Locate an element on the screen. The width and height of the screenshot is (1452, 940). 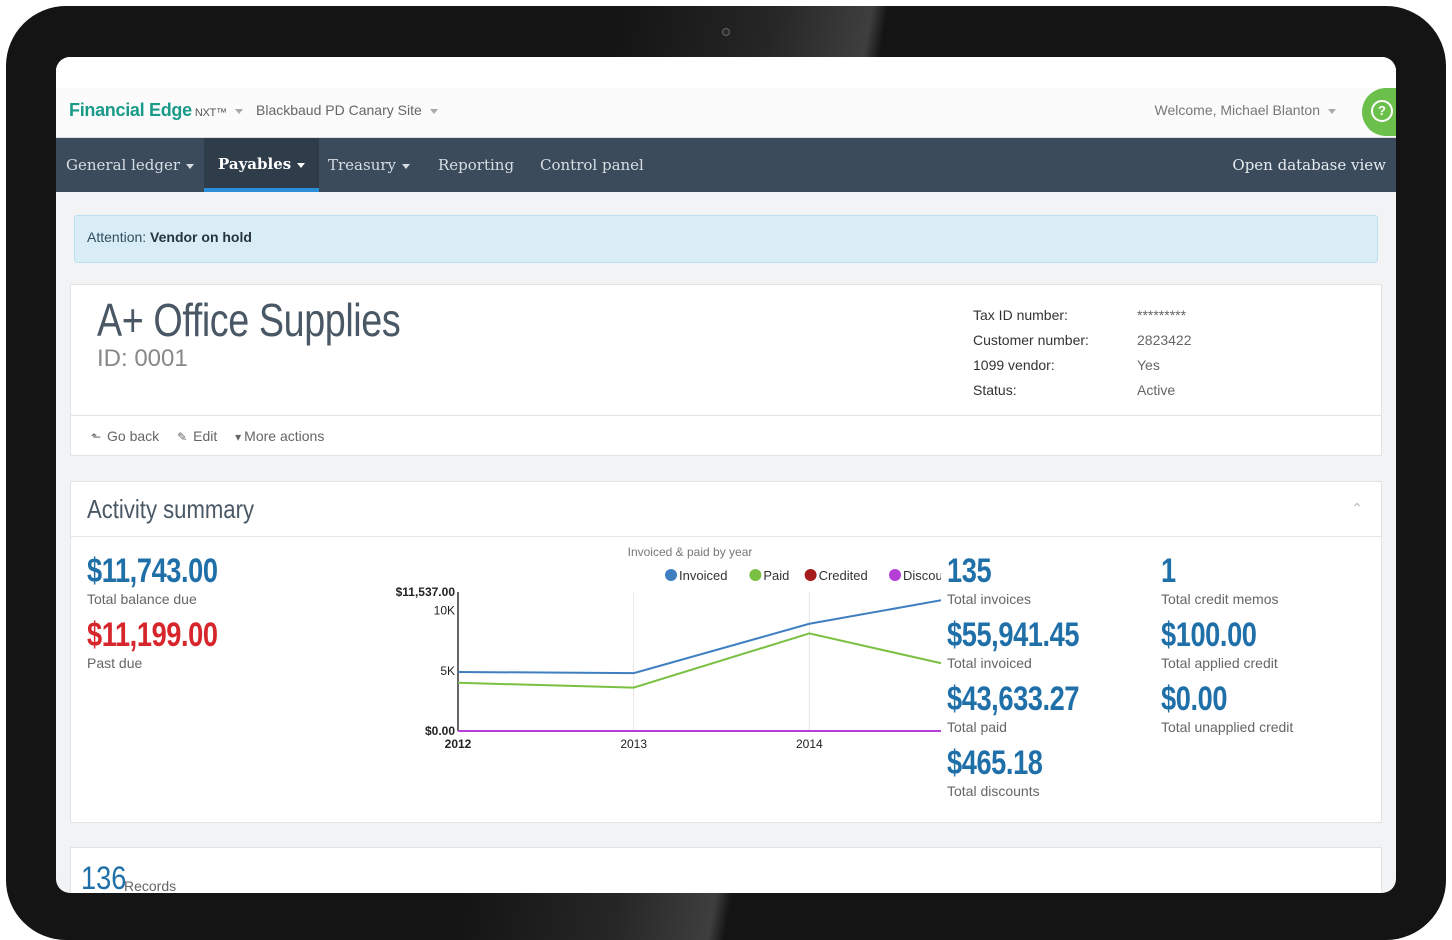
y-tick-label: 5K is located at coordinates (447, 671).